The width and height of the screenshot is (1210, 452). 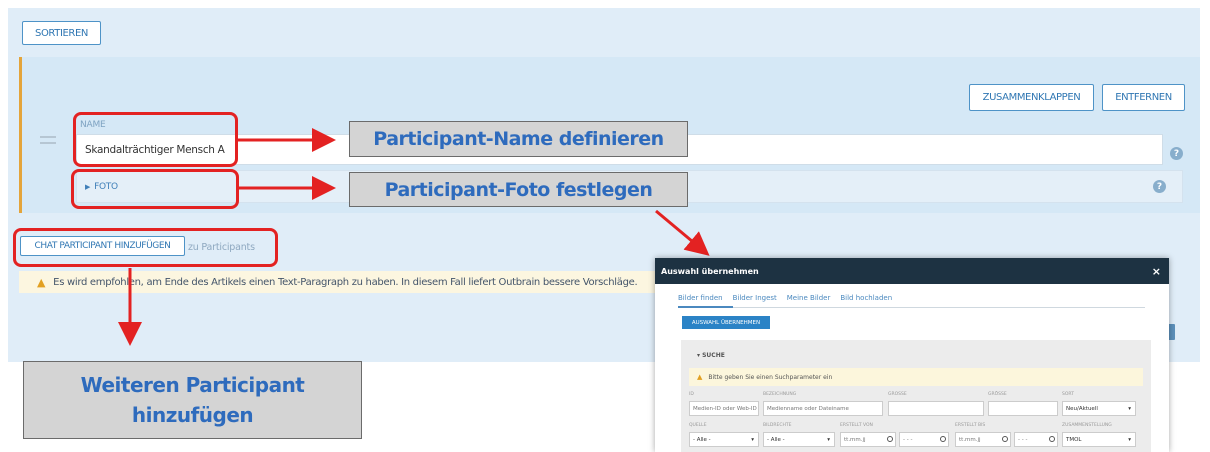 What do you see at coordinates (936, 408) in the screenshot?
I see `size-input` at bounding box center [936, 408].